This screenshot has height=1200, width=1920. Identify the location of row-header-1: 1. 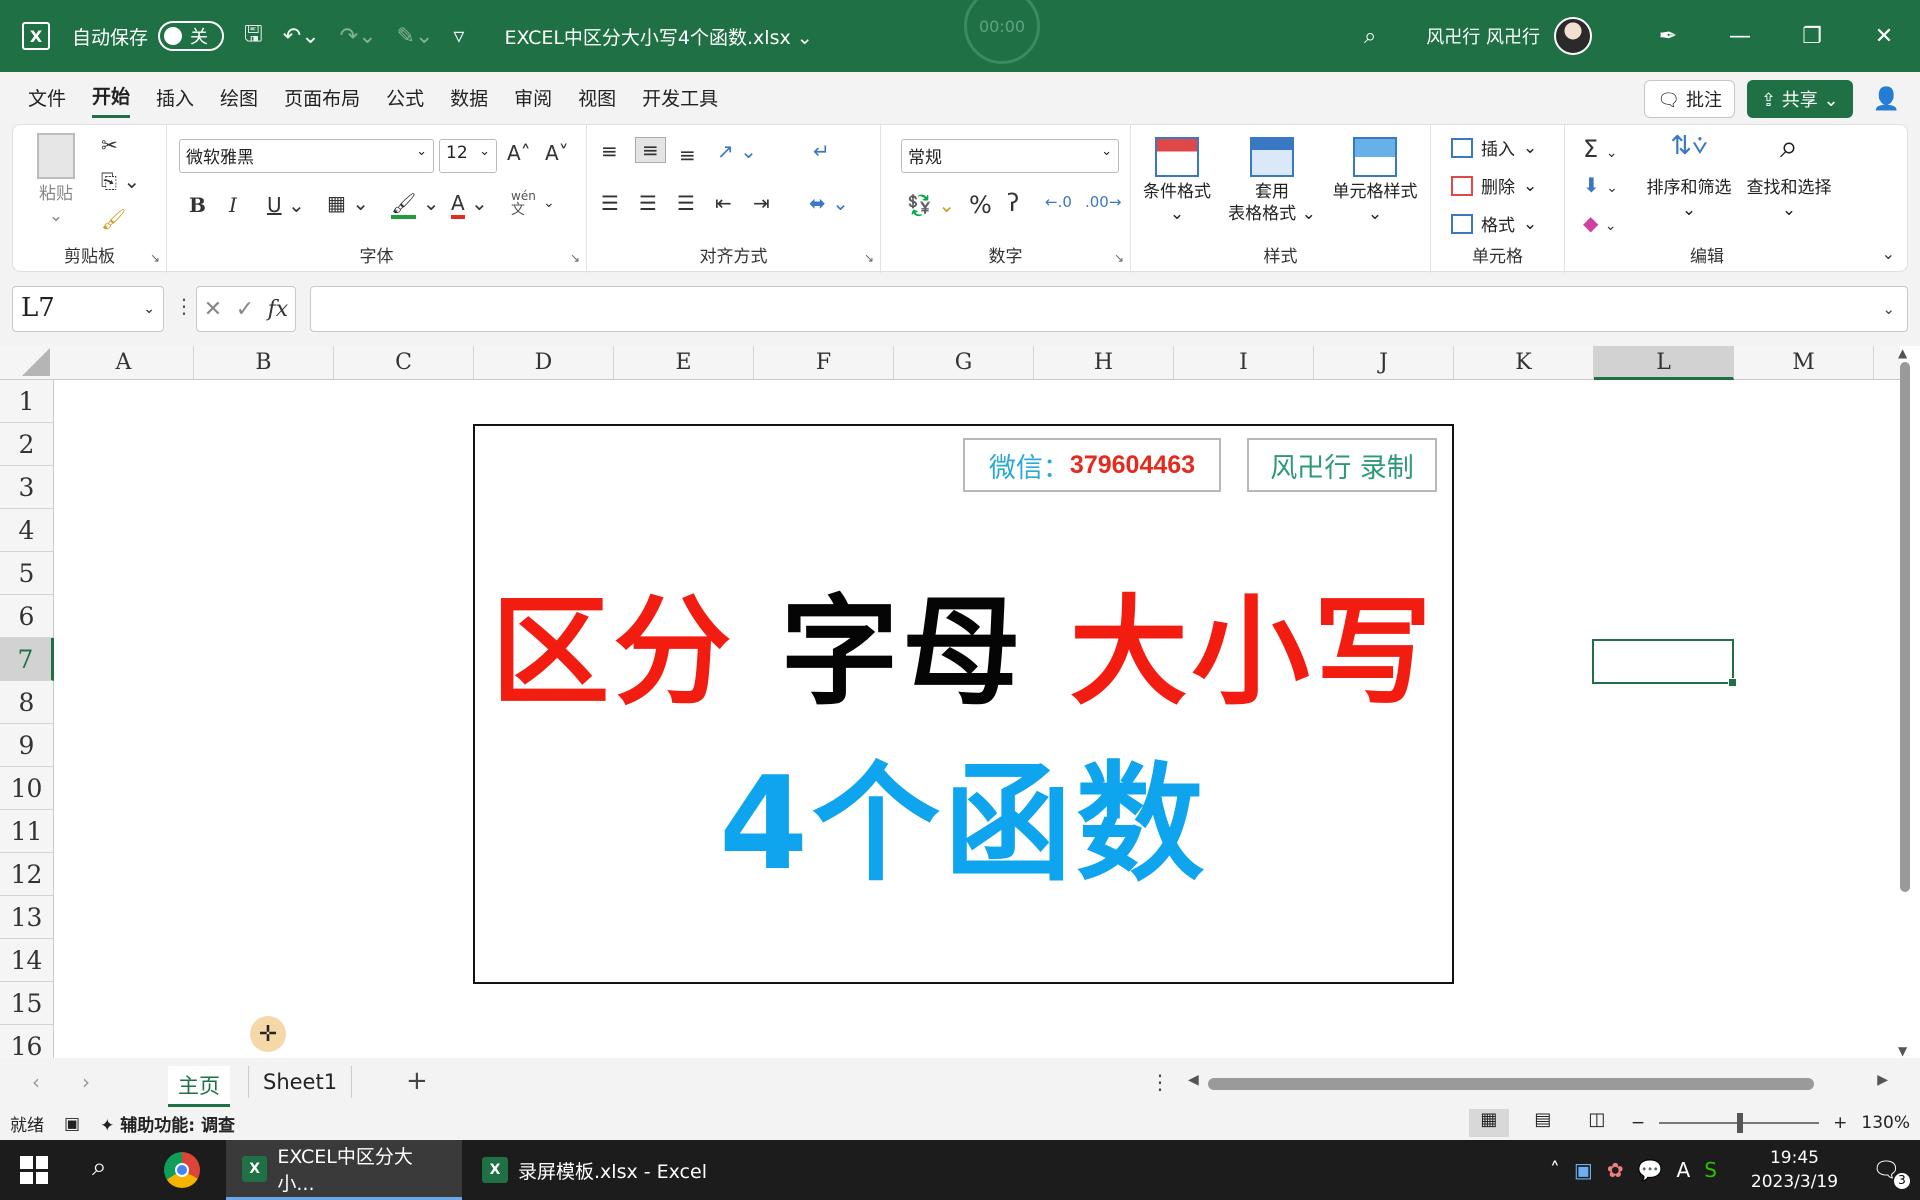
(27, 401).